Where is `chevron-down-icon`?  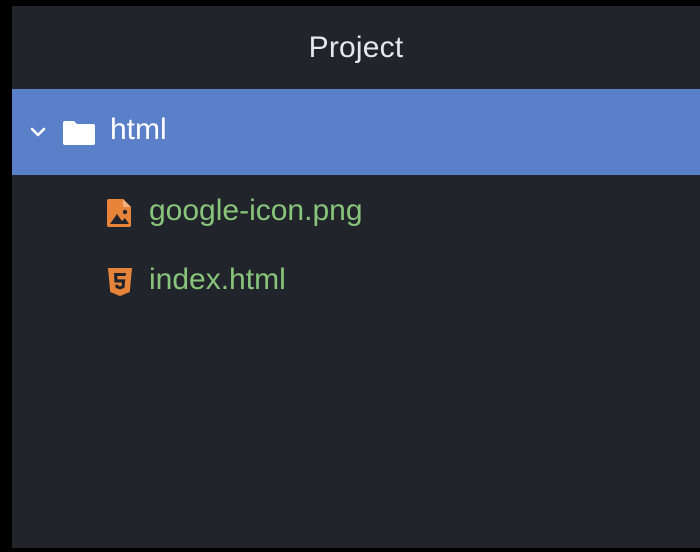 chevron-down-icon is located at coordinates (38, 132).